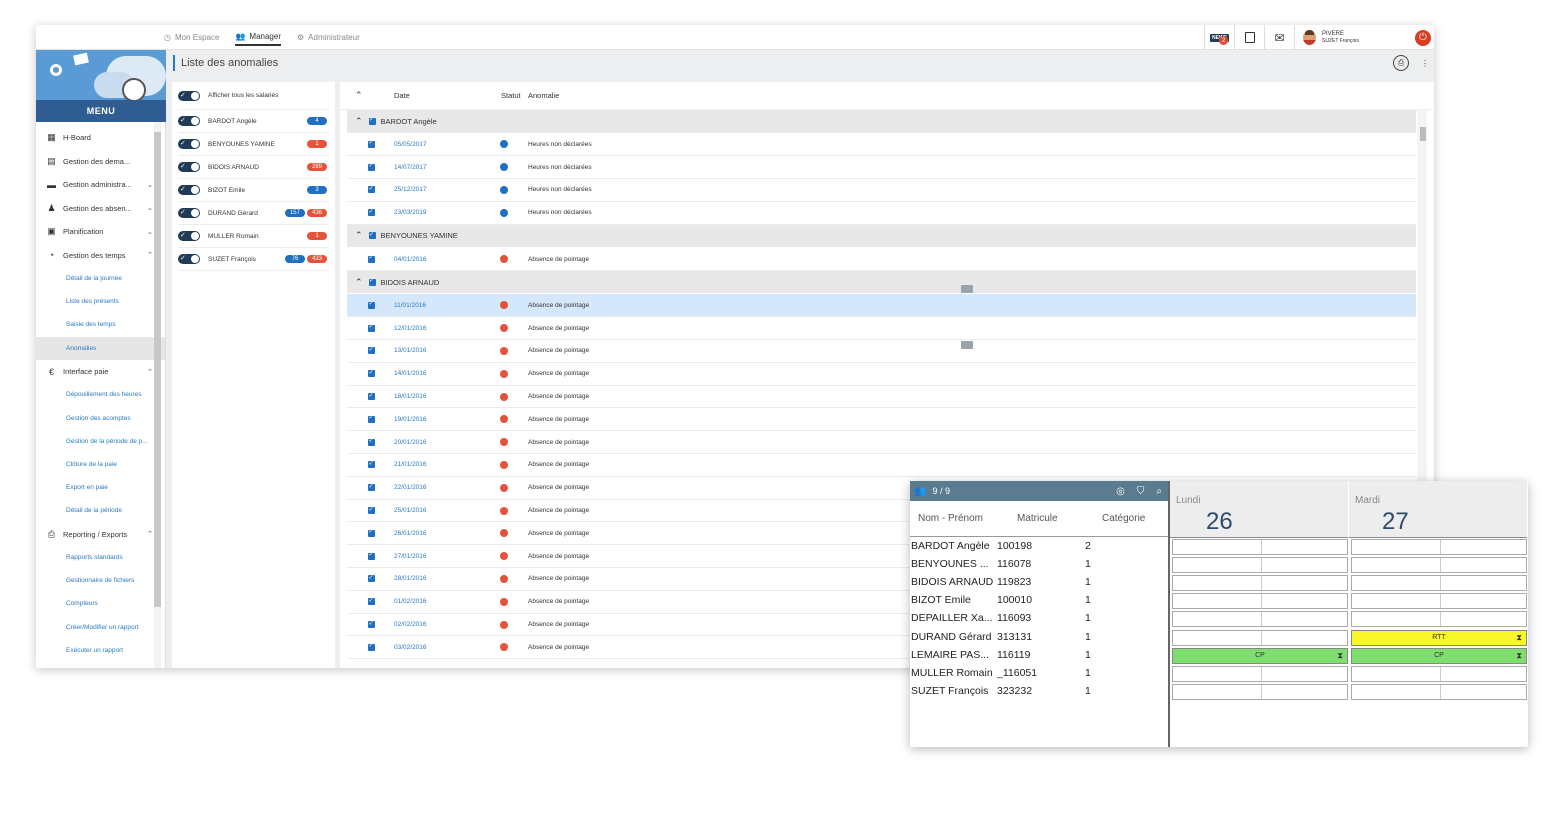  I want to click on sidebar-subitem: Export en paie, so click(100, 487).